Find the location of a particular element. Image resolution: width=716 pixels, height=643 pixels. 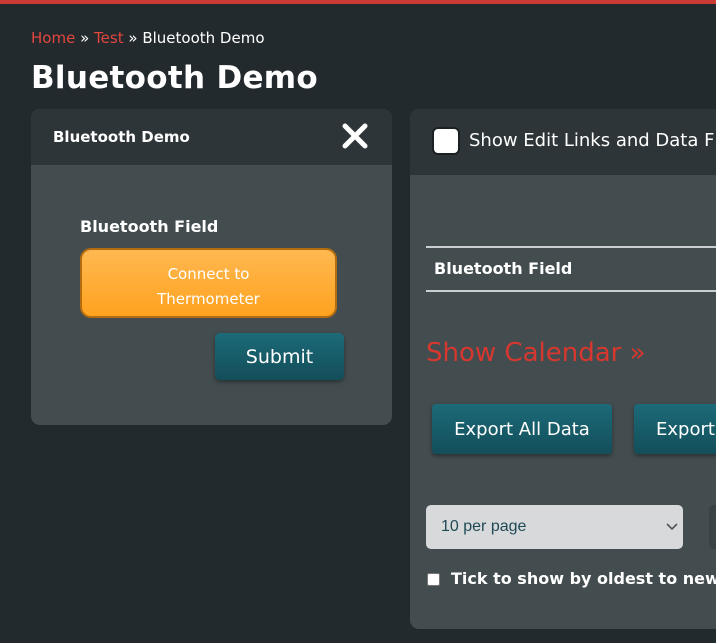

bluetooth-field-label: Bluetooth Field is located at coordinates (149, 226).